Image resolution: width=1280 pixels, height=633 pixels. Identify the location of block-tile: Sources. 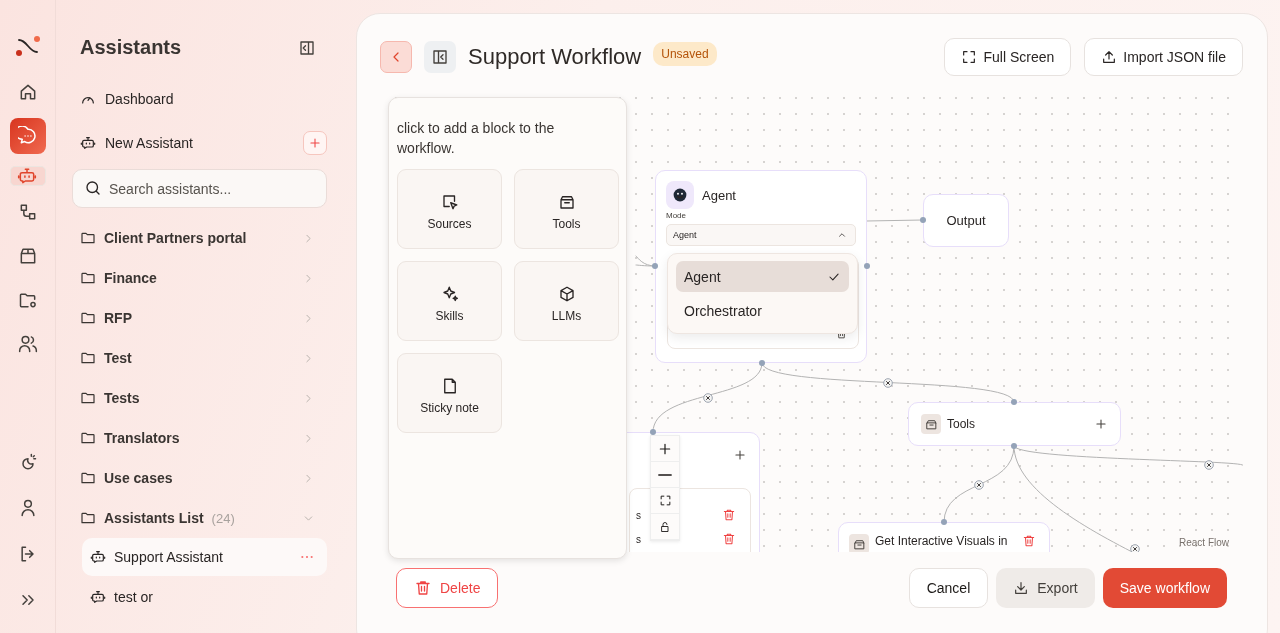
(449, 209).